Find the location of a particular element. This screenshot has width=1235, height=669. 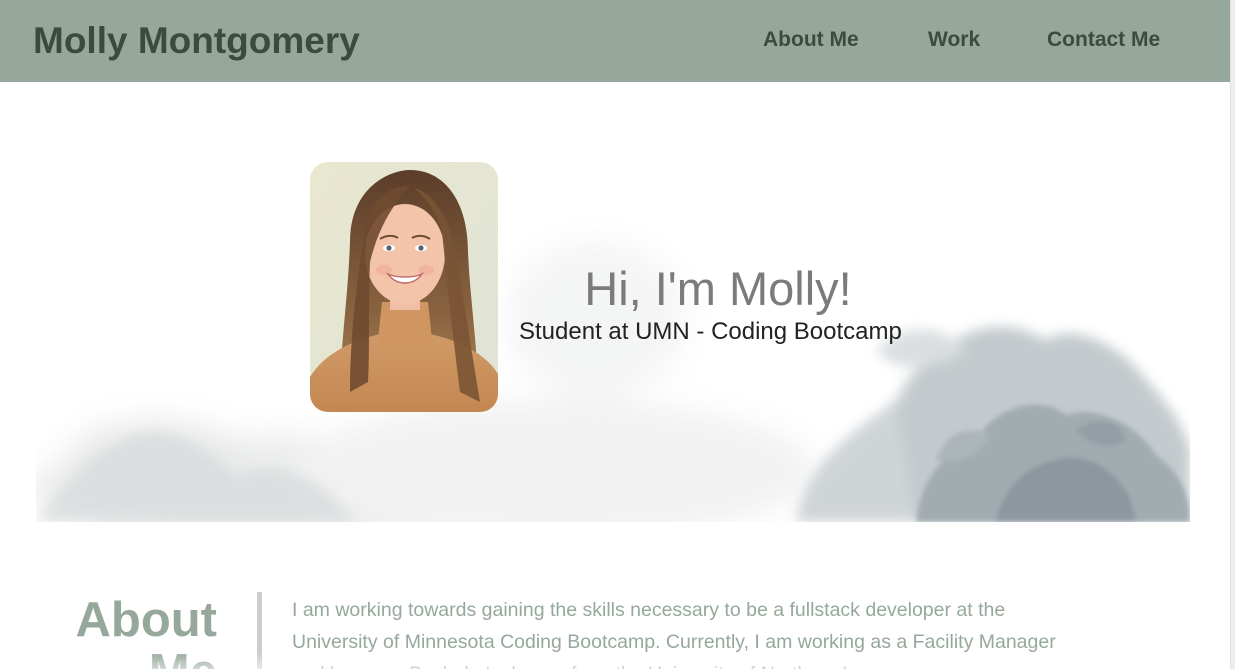

nav-link-work: Work is located at coordinates (954, 40).